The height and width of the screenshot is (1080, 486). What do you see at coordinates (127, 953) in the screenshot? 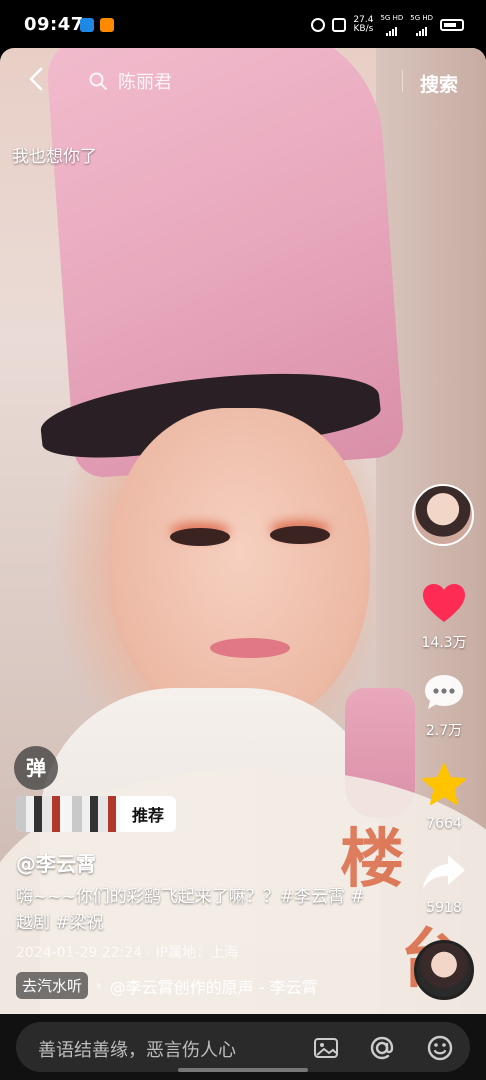
I see `post-meta: 2024-01-29 22:24 · IP属地：上海` at bounding box center [127, 953].